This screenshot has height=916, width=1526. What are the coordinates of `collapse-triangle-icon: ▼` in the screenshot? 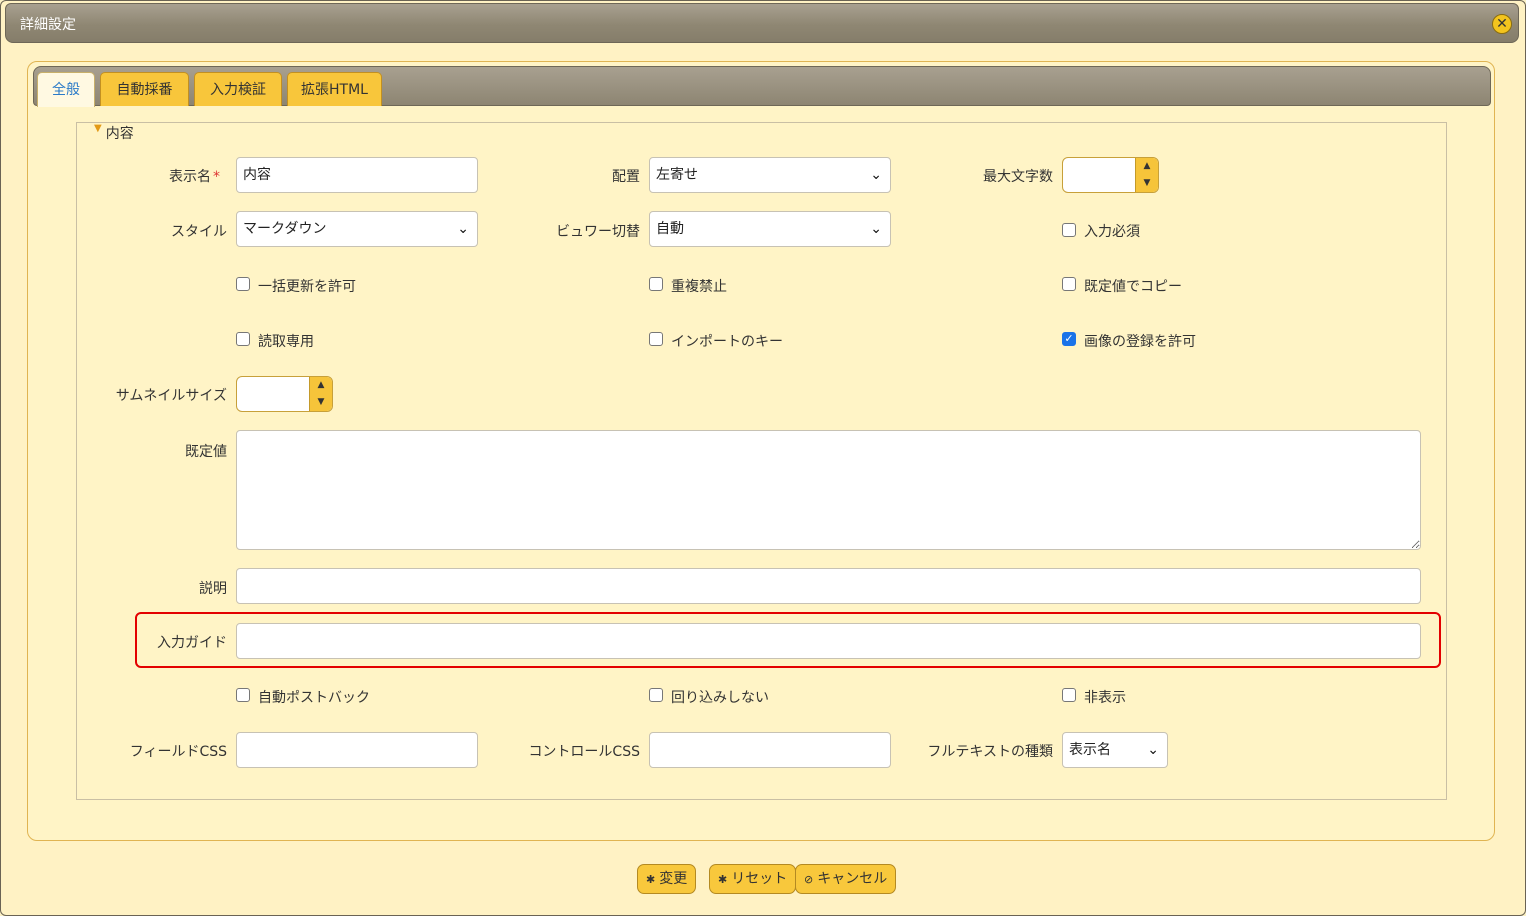 It's located at (98, 128).